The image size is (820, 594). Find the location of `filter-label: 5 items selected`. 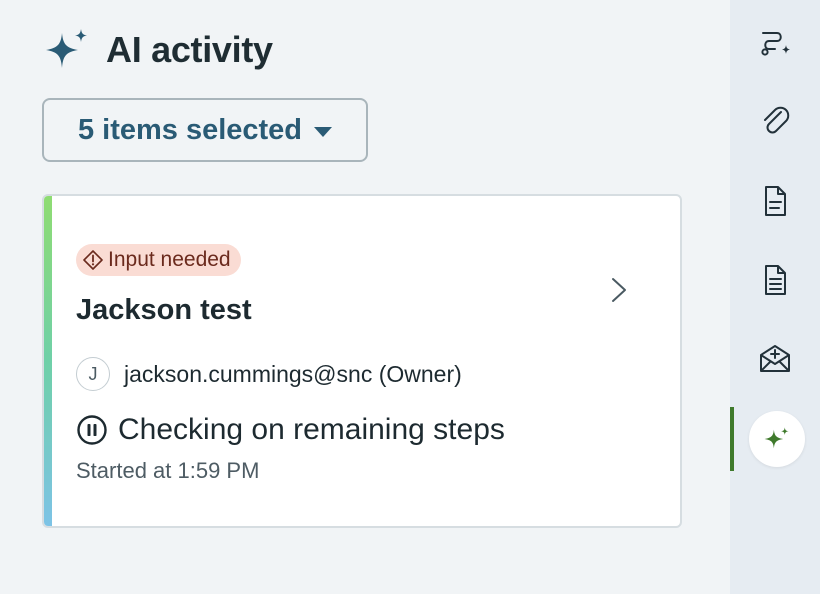

filter-label: 5 items selected is located at coordinates (190, 129).